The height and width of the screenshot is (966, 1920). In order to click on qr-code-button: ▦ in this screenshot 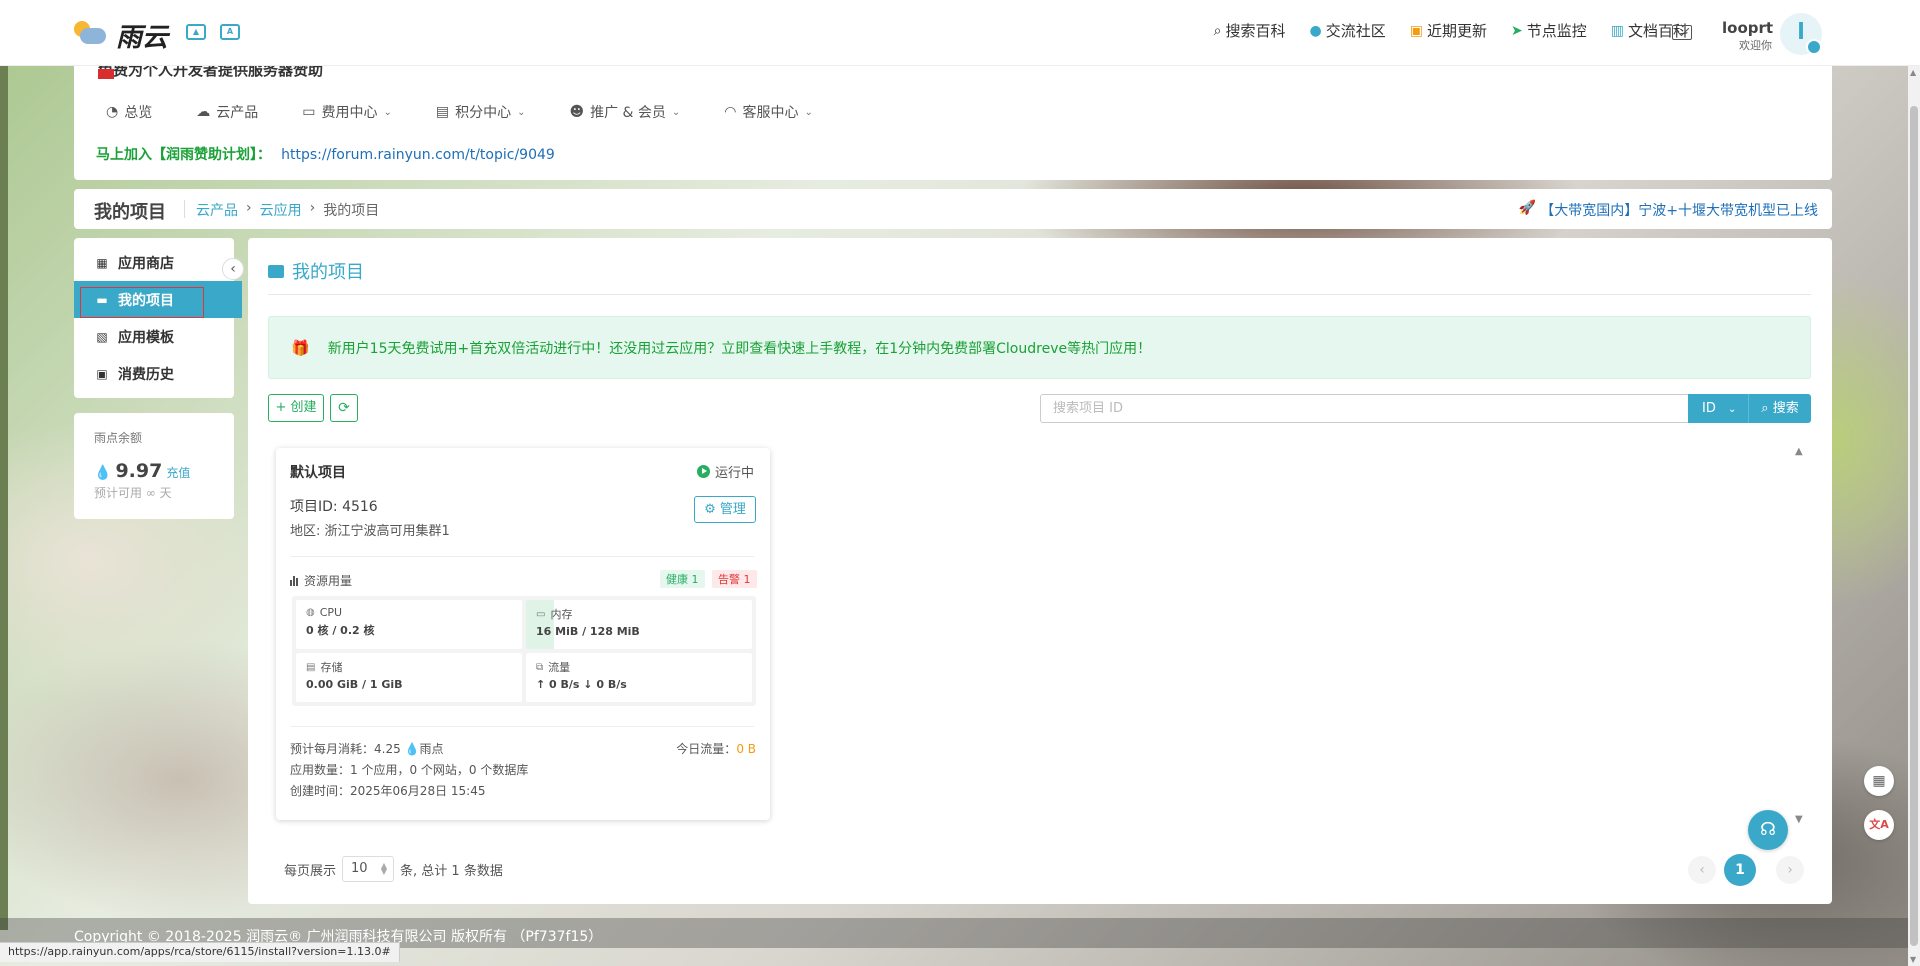, I will do `click(1879, 781)`.